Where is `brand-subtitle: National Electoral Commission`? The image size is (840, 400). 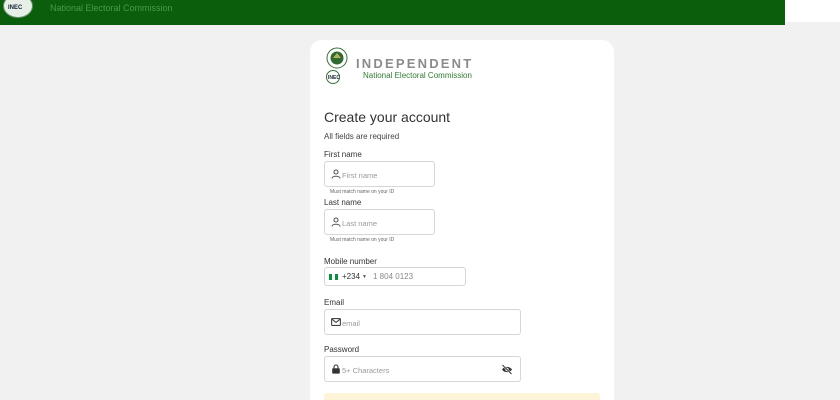 brand-subtitle: National Electoral Commission is located at coordinates (417, 75).